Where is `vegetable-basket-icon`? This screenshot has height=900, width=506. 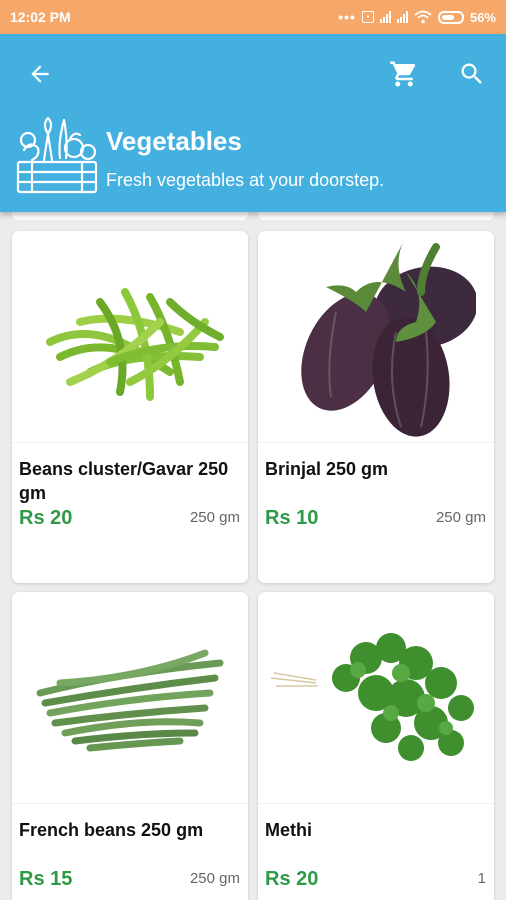 vegetable-basket-icon is located at coordinates (57, 155).